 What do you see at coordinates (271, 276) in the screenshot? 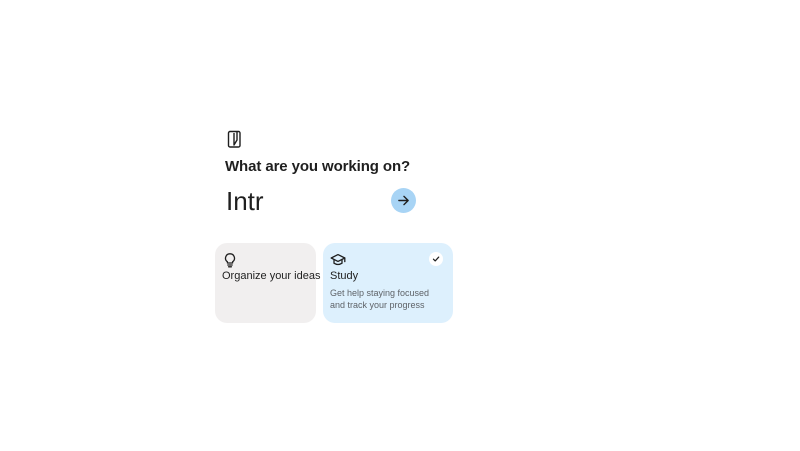
I see `card-title: Organize your ideas` at bounding box center [271, 276].